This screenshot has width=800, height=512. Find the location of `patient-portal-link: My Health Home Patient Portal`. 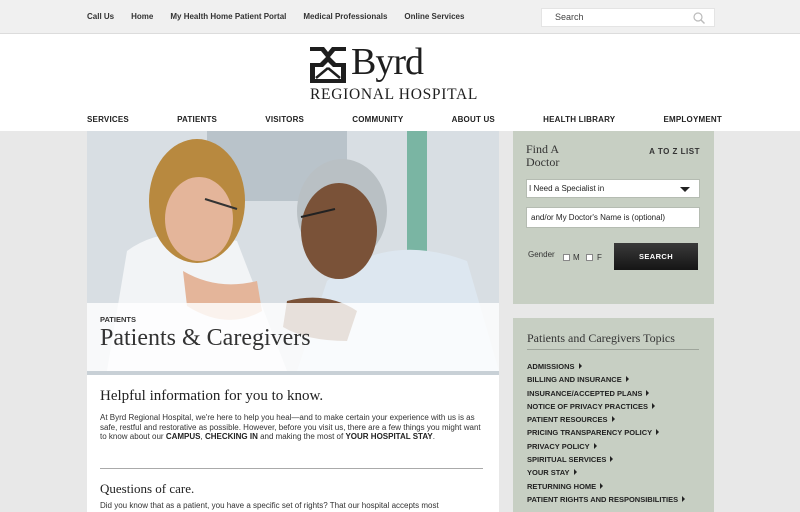

patient-portal-link: My Health Home Patient Portal is located at coordinates (228, 16).